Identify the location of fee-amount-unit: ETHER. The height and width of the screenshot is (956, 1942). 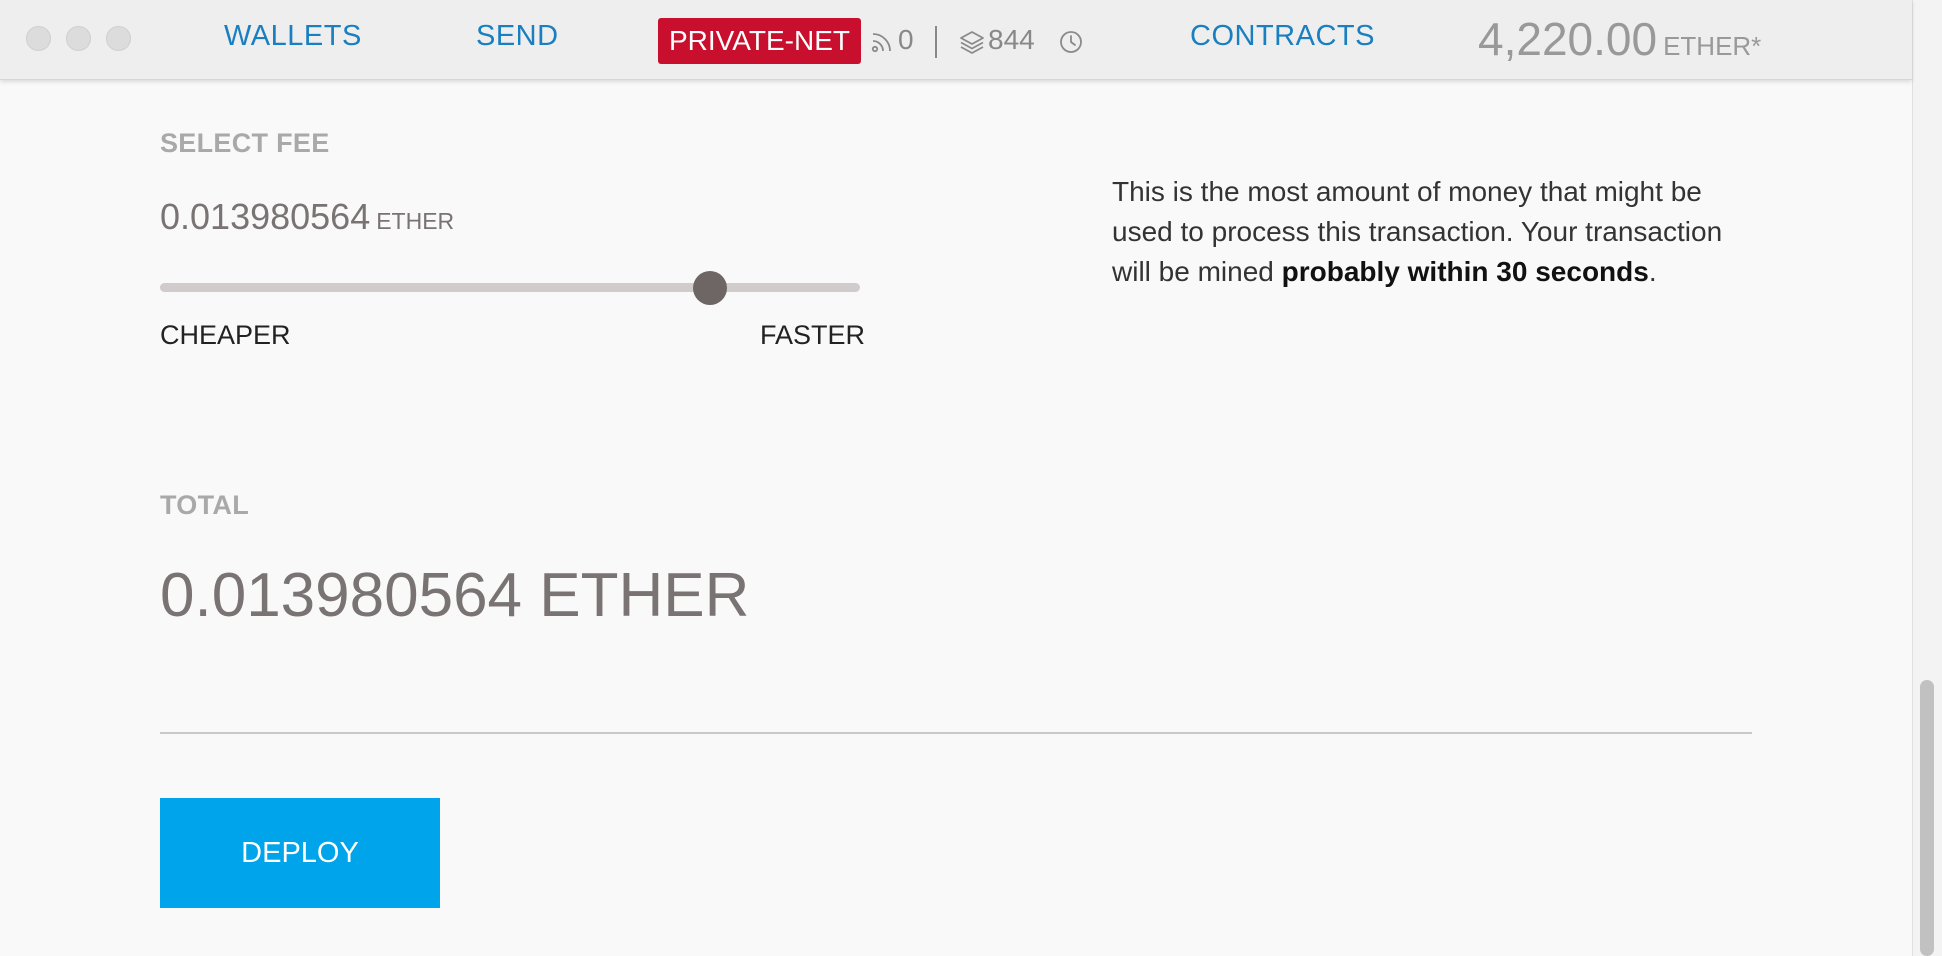
(415, 221).